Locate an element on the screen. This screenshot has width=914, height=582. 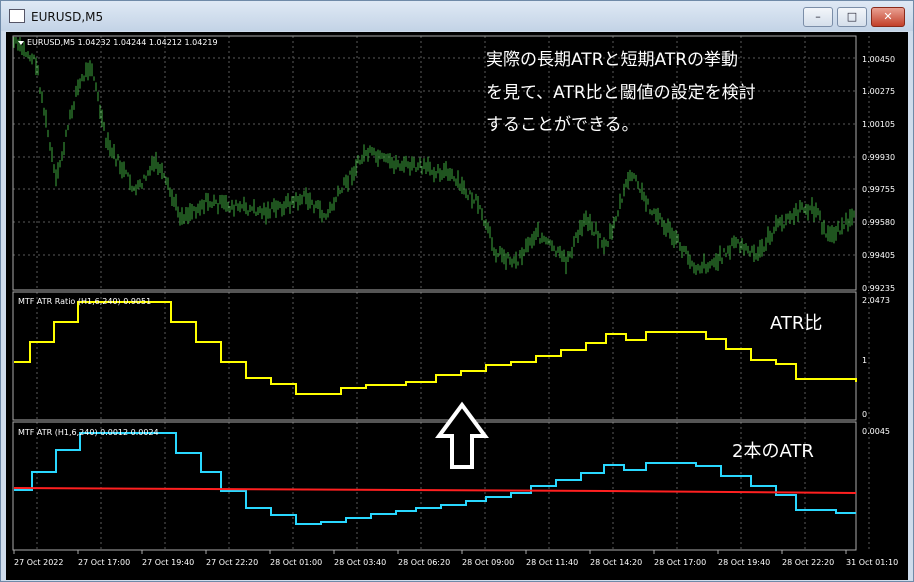
y-tick: 1.00275 is located at coordinates (878, 91).